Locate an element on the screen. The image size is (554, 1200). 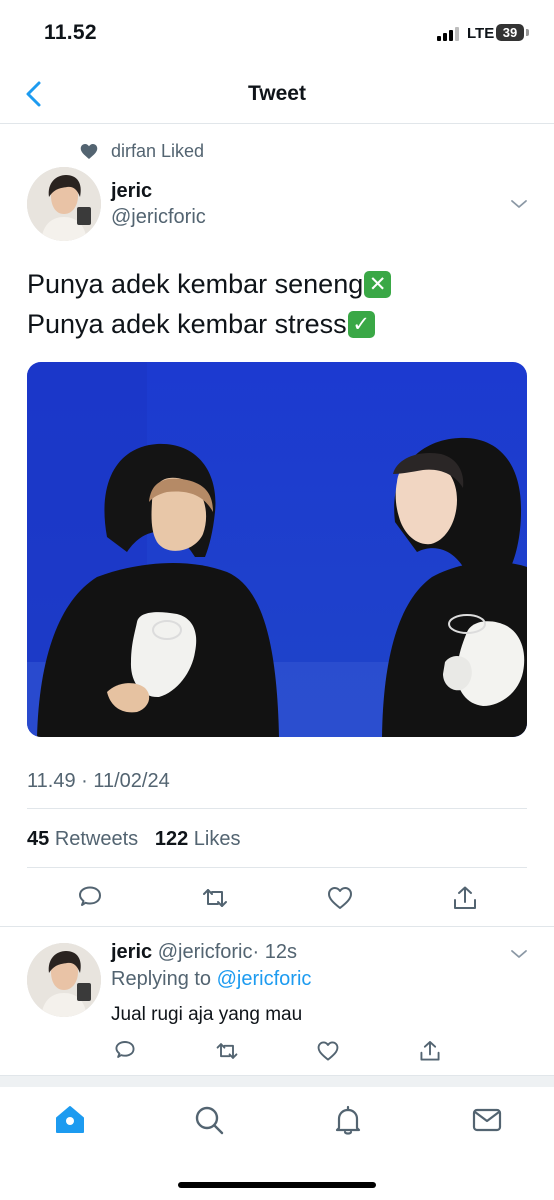
tab-search is located at coordinates (209, 1120).